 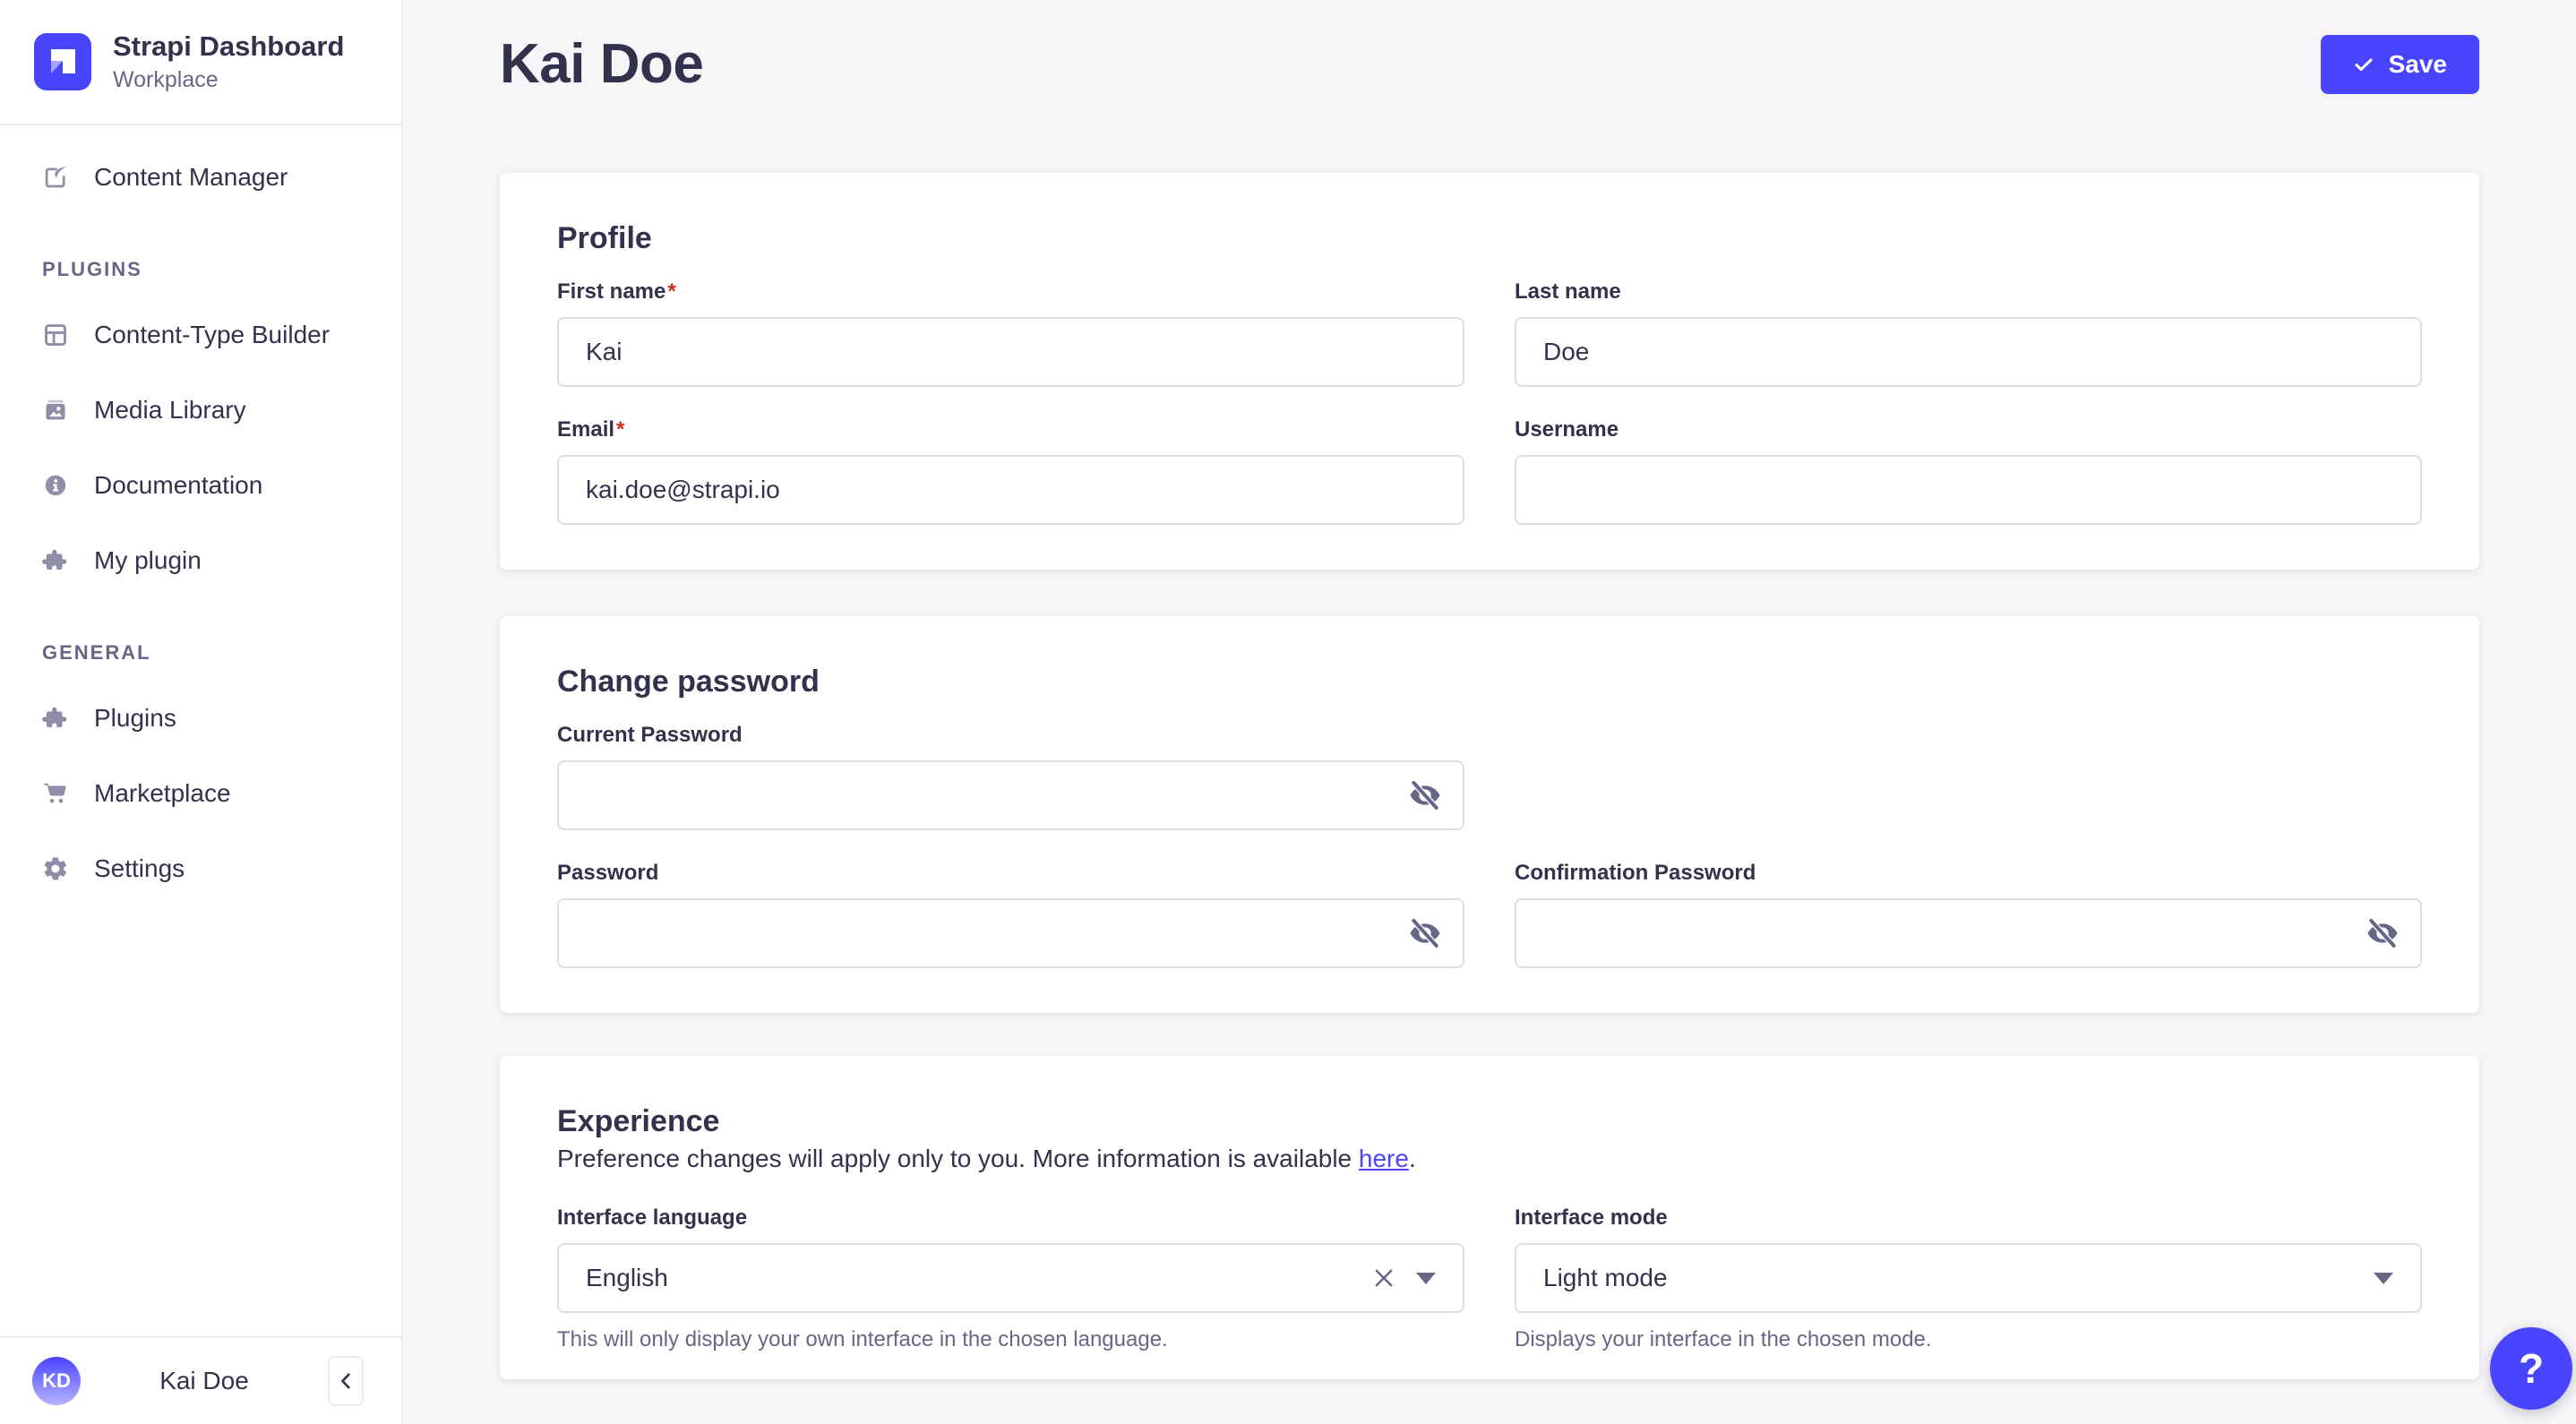 I want to click on first-name-field-group: First name*, so click(x=1010, y=333).